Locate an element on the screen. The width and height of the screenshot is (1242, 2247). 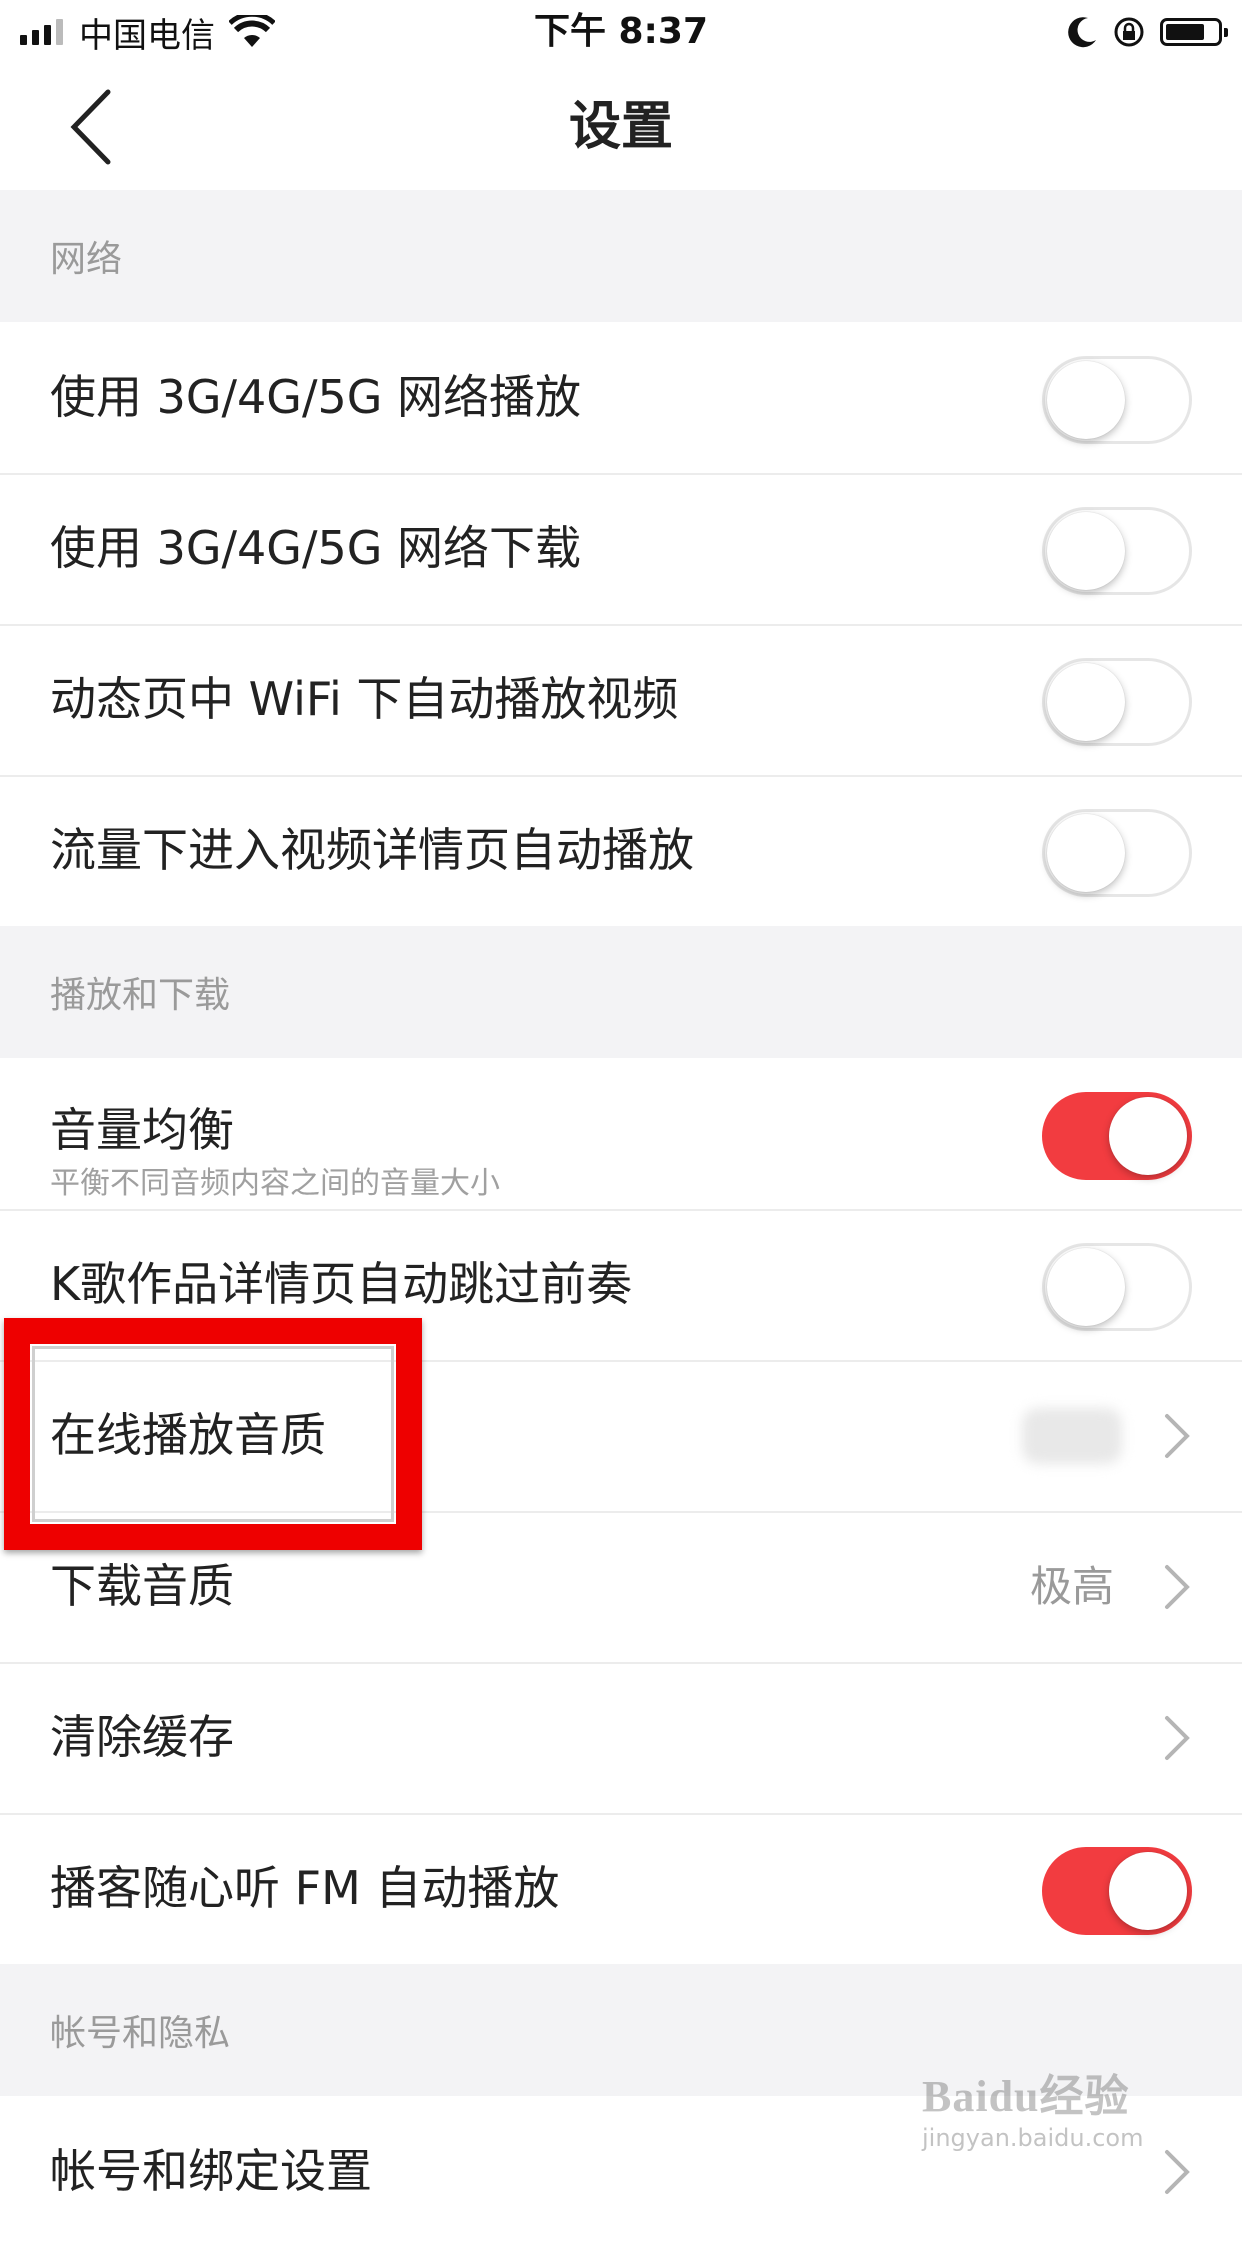
row-network-play: 使用 3G/4G/5G 网络播放 is located at coordinates (621, 397).